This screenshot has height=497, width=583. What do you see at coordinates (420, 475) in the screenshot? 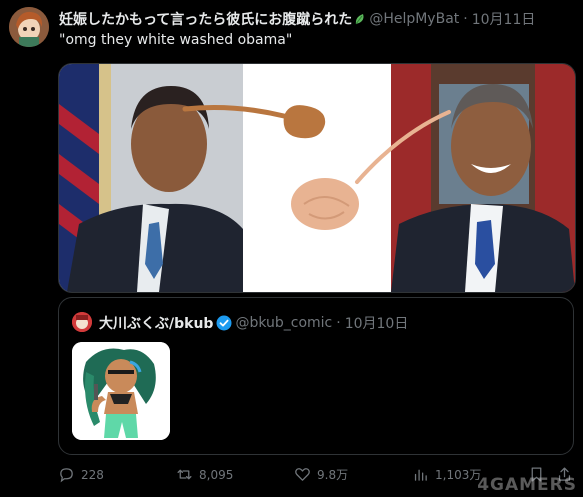
I see `bar-chart-icon` at bounding box center [420, 475].